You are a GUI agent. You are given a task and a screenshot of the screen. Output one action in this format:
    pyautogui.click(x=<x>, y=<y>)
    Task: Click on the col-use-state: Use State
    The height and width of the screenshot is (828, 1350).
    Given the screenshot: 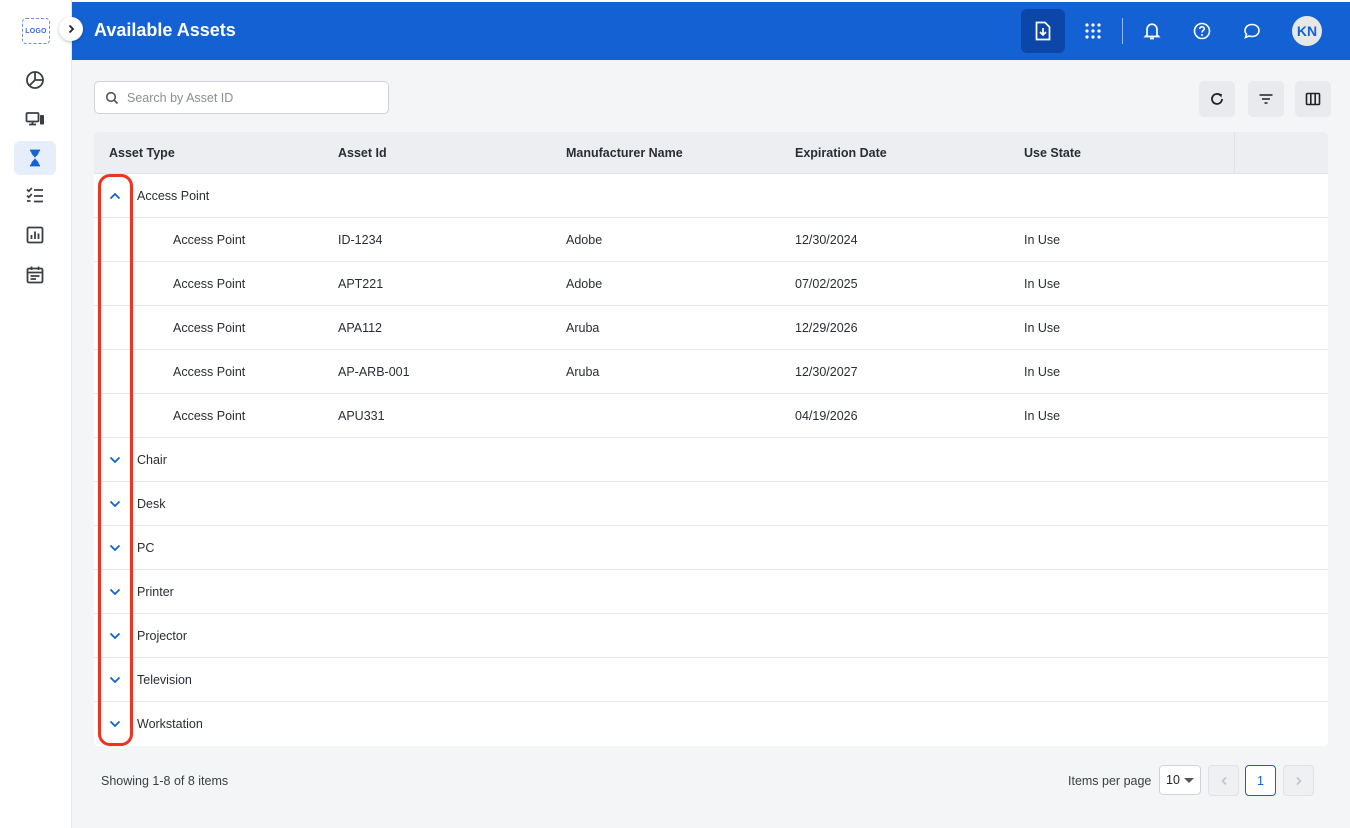 What is the action you would take?
    pyautogui.click(x=1052, y=153)
    